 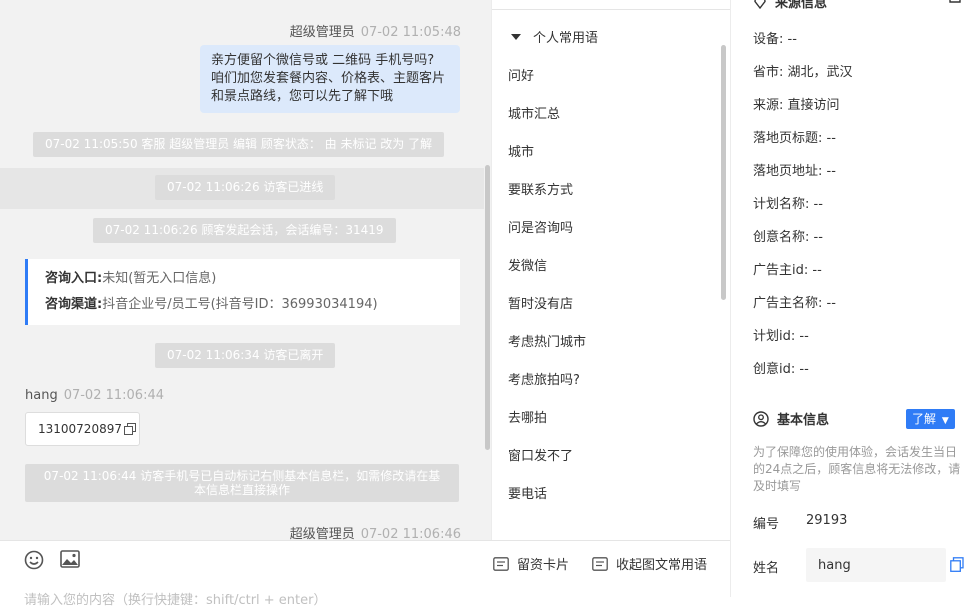 What do you see at coordinates (159, 278) in the screenshot?
I see `consult-entry-value: 未知(暂无入口信息)` at bounding box center [159, 278].